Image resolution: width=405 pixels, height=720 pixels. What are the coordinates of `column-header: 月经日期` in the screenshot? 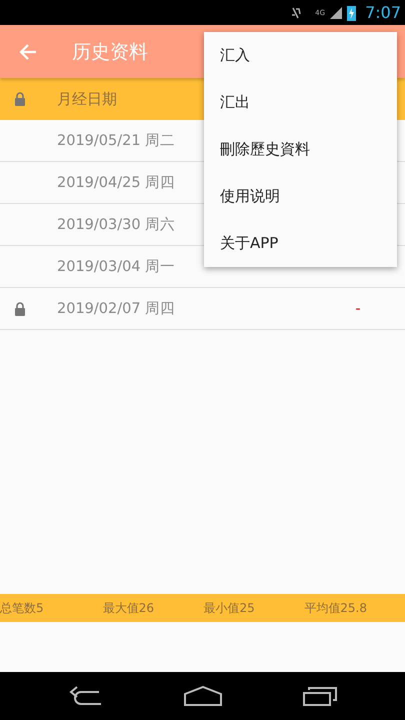 It's located at (87, 99).